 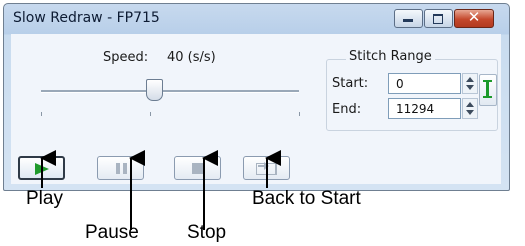 What do you see at coordinates (44, 198) in the screenshot?
I see `callout-play: Play` at bounding box center [44, 198].